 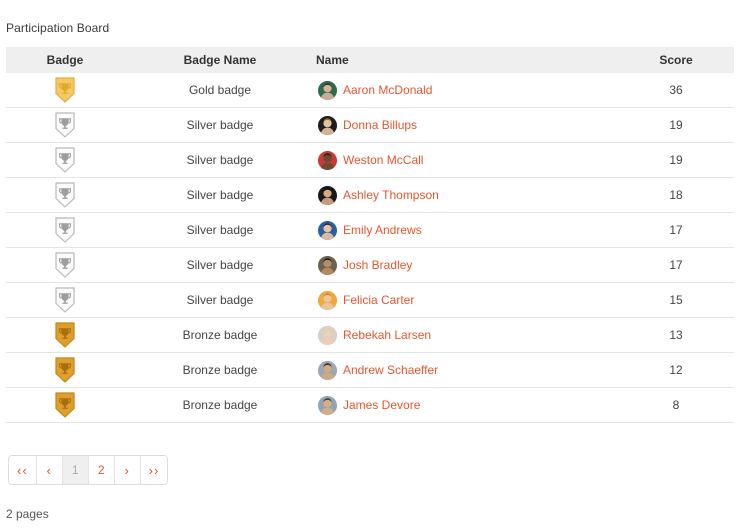 I want to click on column-header-name: Name, so click(x=467, y=60).